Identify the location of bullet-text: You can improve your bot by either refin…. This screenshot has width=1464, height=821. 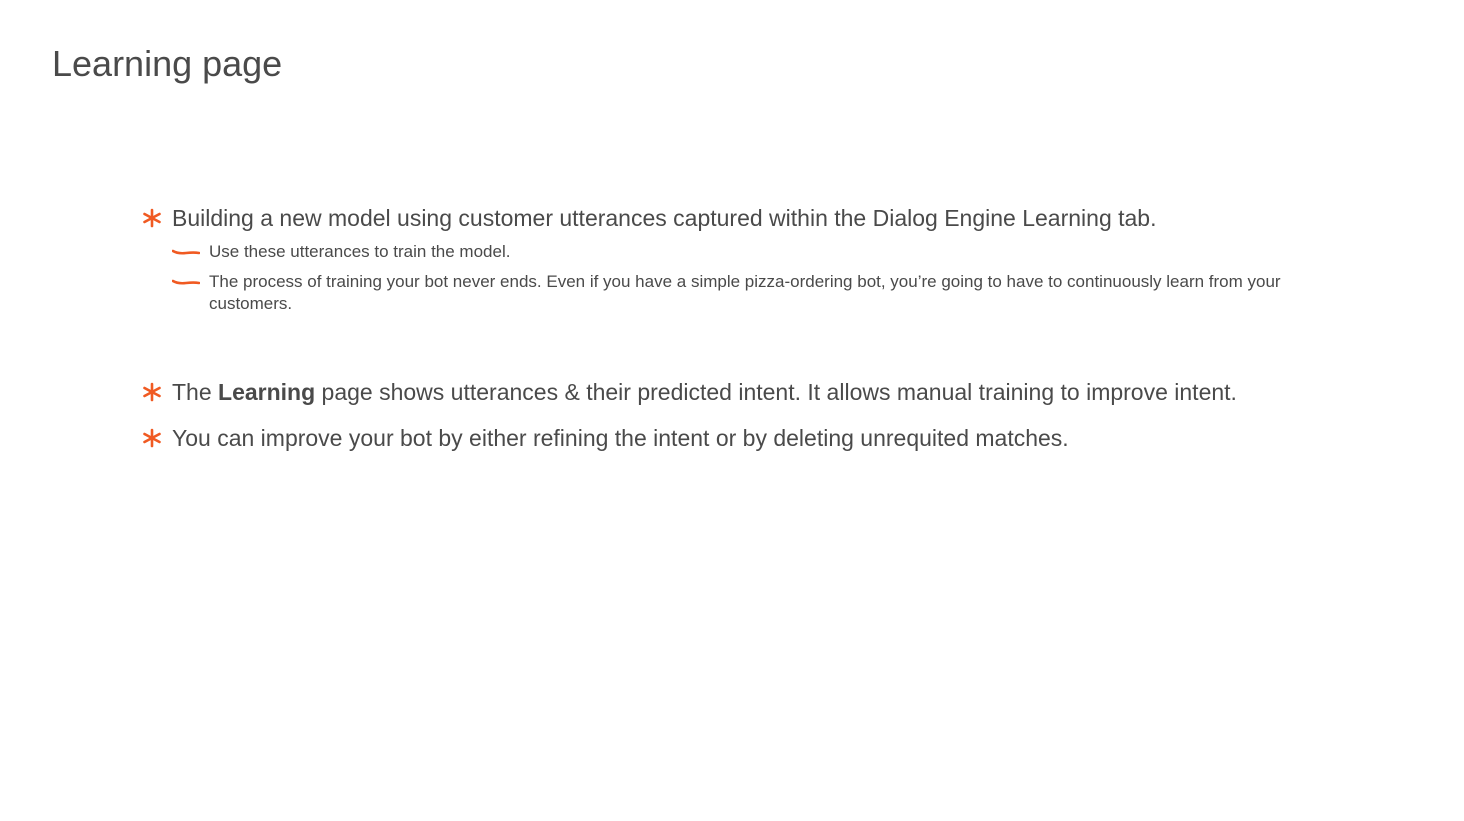
(620, 438).